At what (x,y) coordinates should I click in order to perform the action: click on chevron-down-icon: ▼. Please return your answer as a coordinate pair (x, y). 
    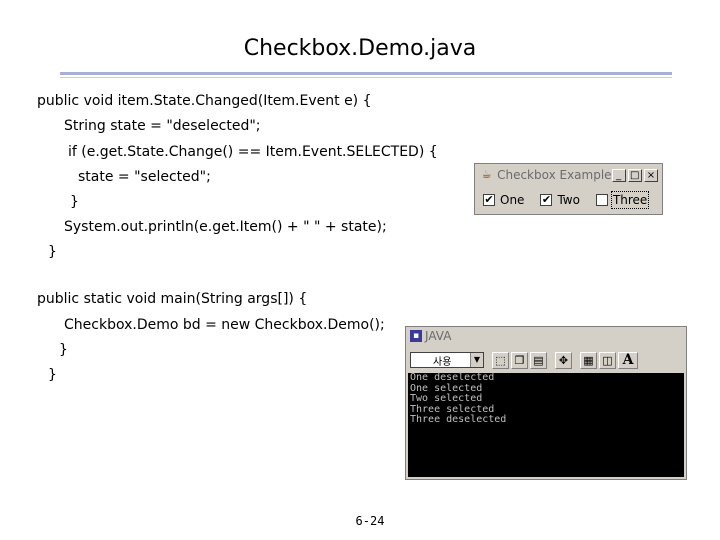
    Looking at the image, I should click on (476, 360).